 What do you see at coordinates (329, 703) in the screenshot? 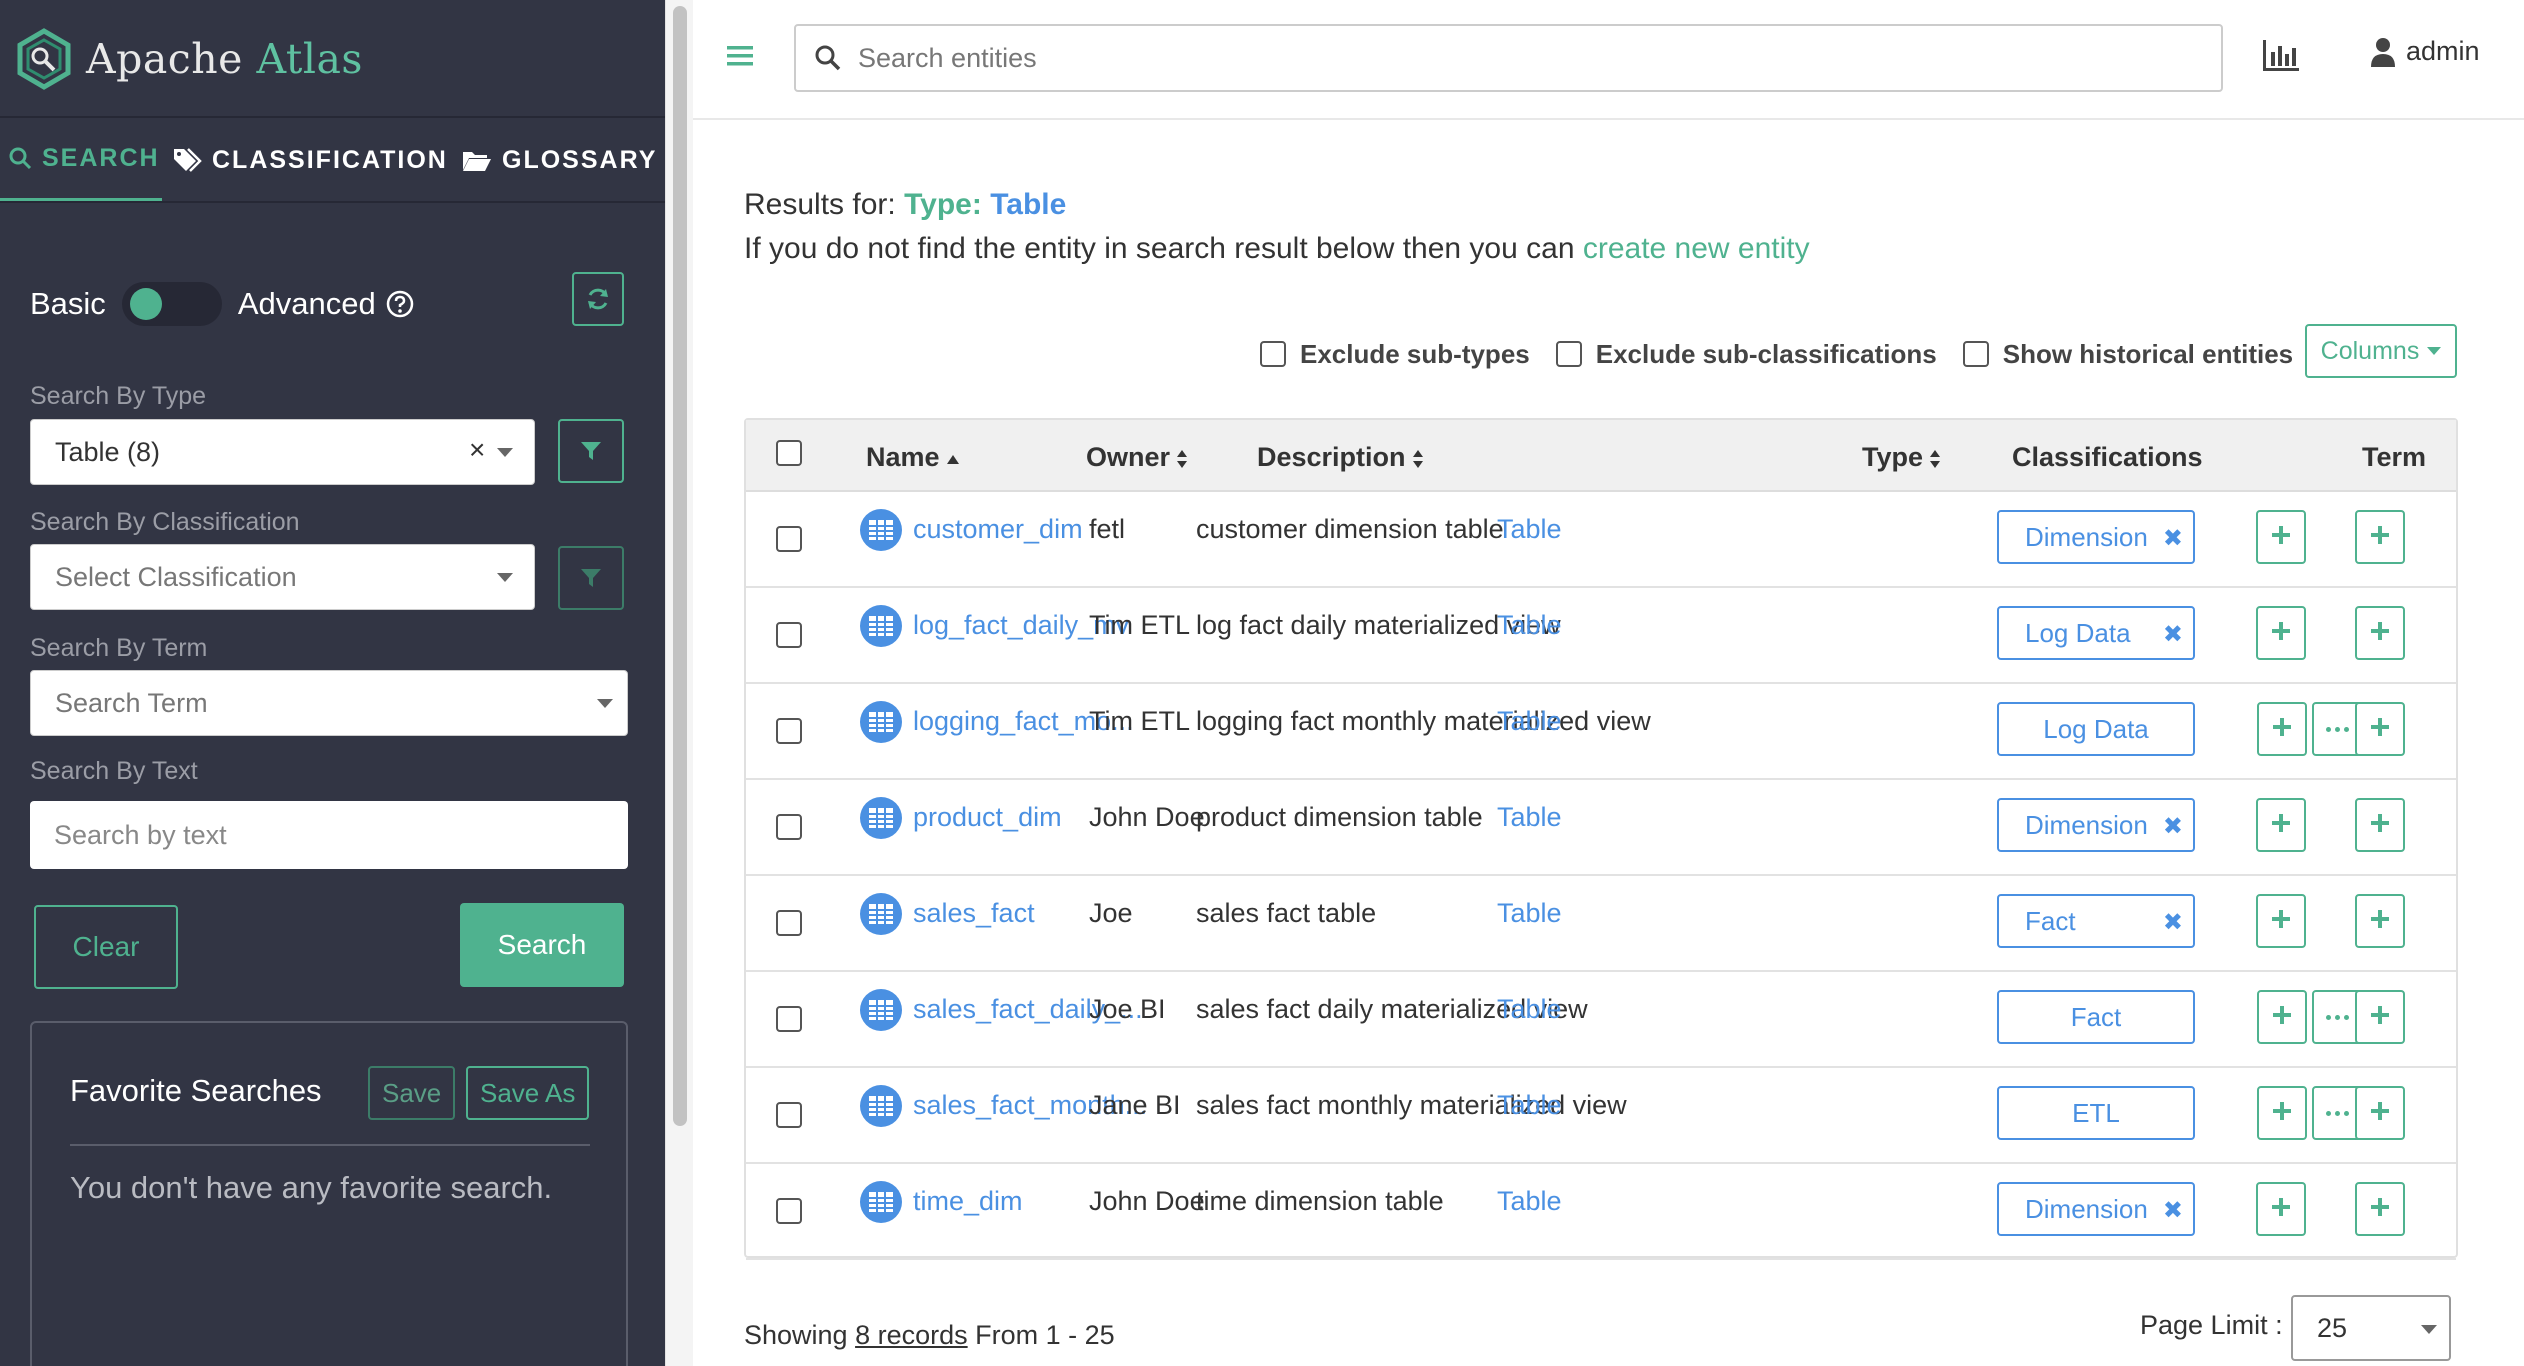
I see `term-select: Search Term` at bounding box center [329, 703].